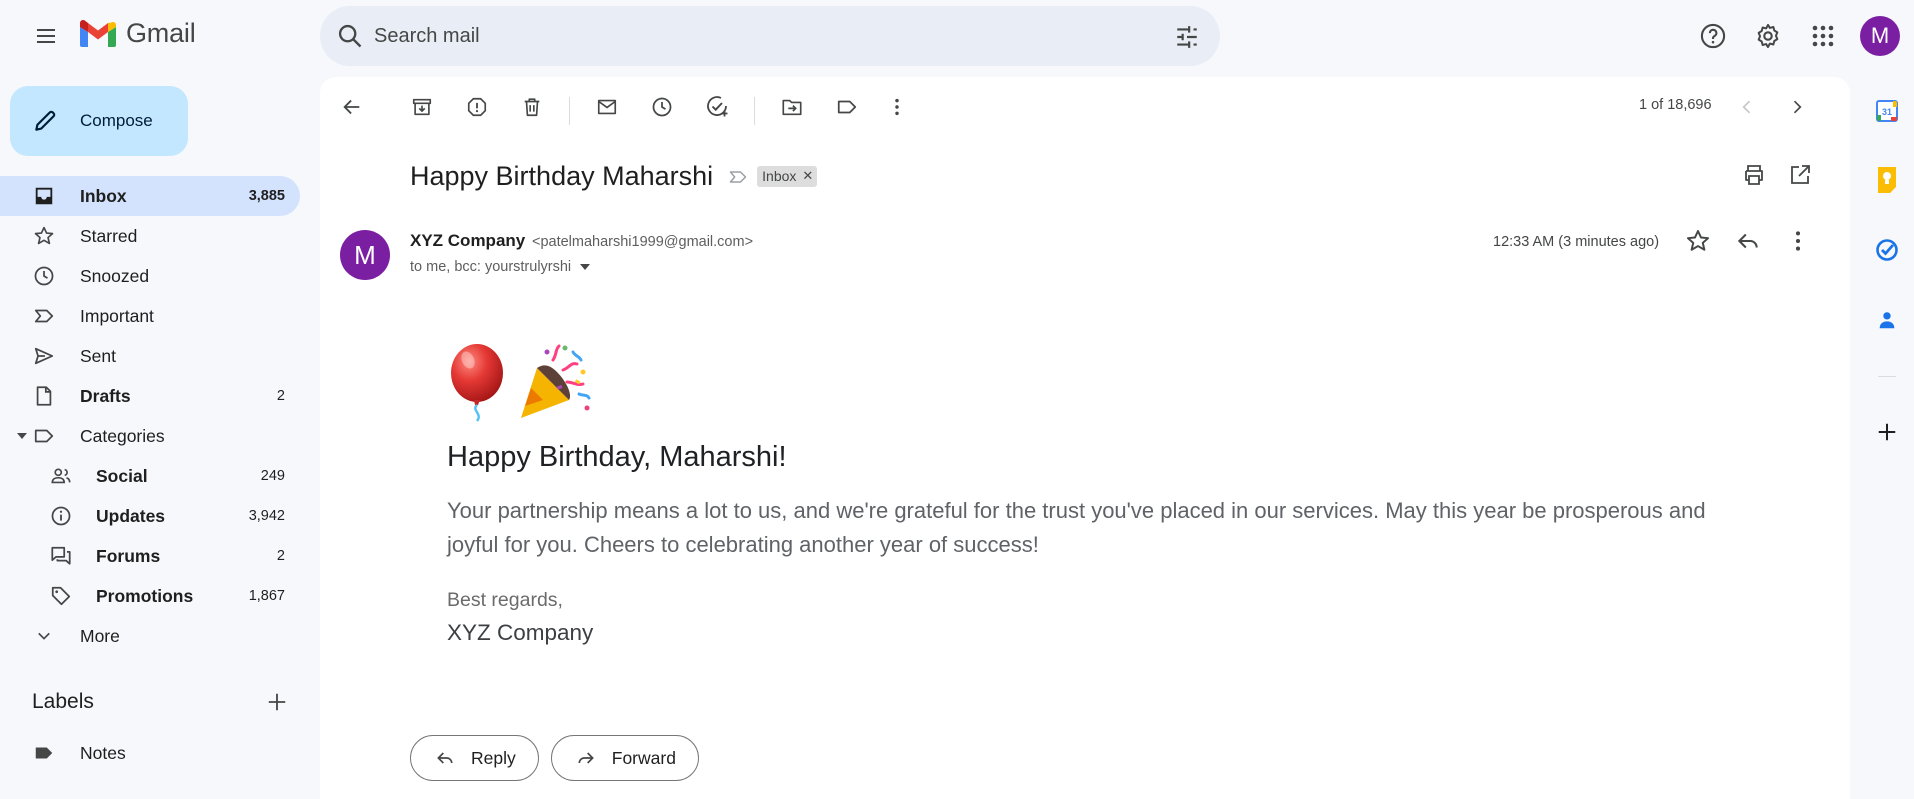 This screenshot has width=1914, height=799. What do you see at coordinates (807, 176) in the screenshot?
I see `remove-label-button: ✕` at bounding box center [807, 176].